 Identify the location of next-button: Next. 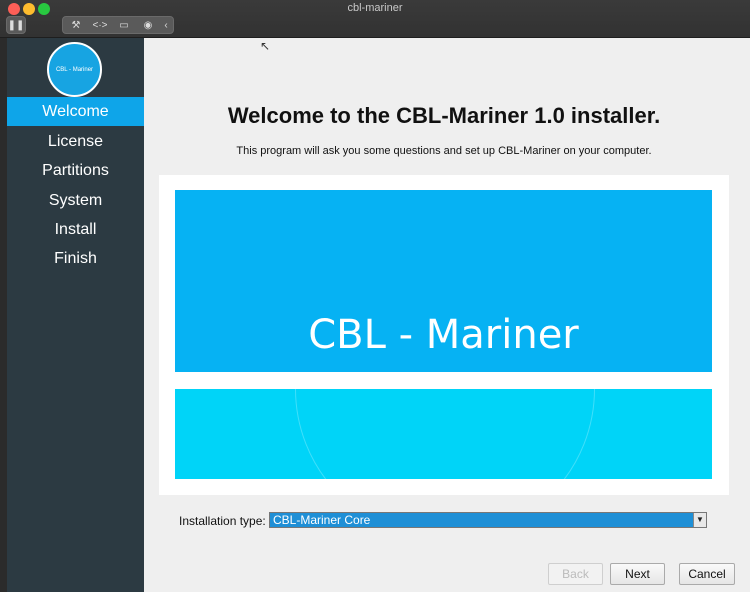
(637, 574).